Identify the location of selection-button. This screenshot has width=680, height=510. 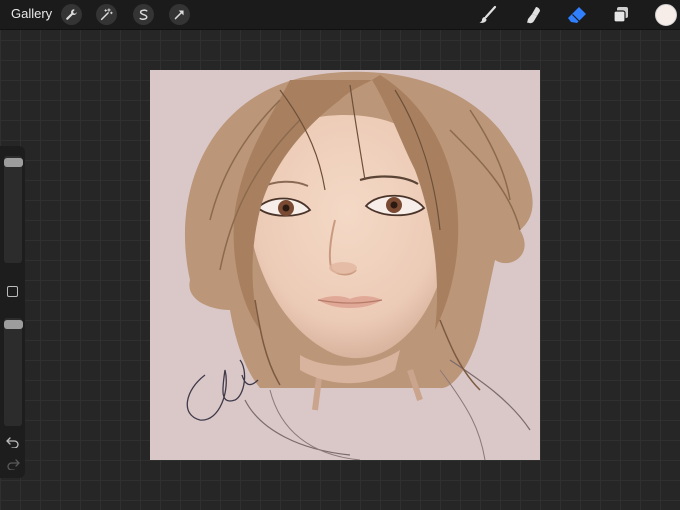
(143, 14).